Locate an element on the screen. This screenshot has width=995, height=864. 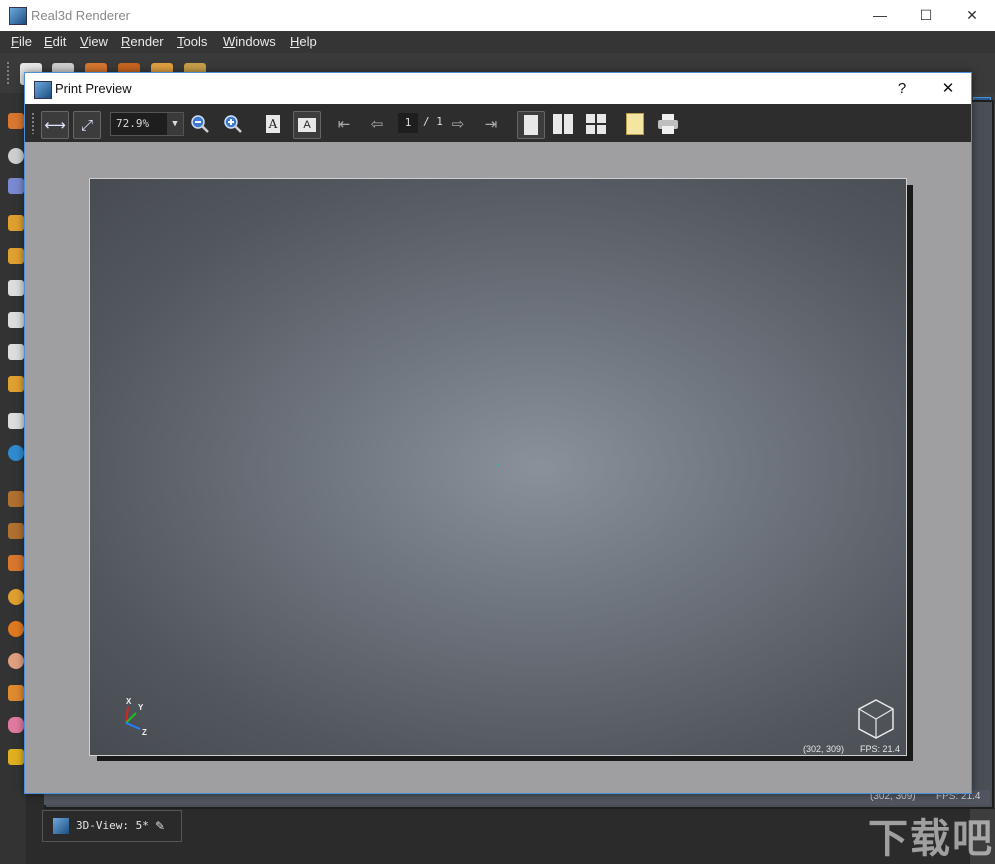
pin-icon: ✎ is located at coordinates (160, 826).